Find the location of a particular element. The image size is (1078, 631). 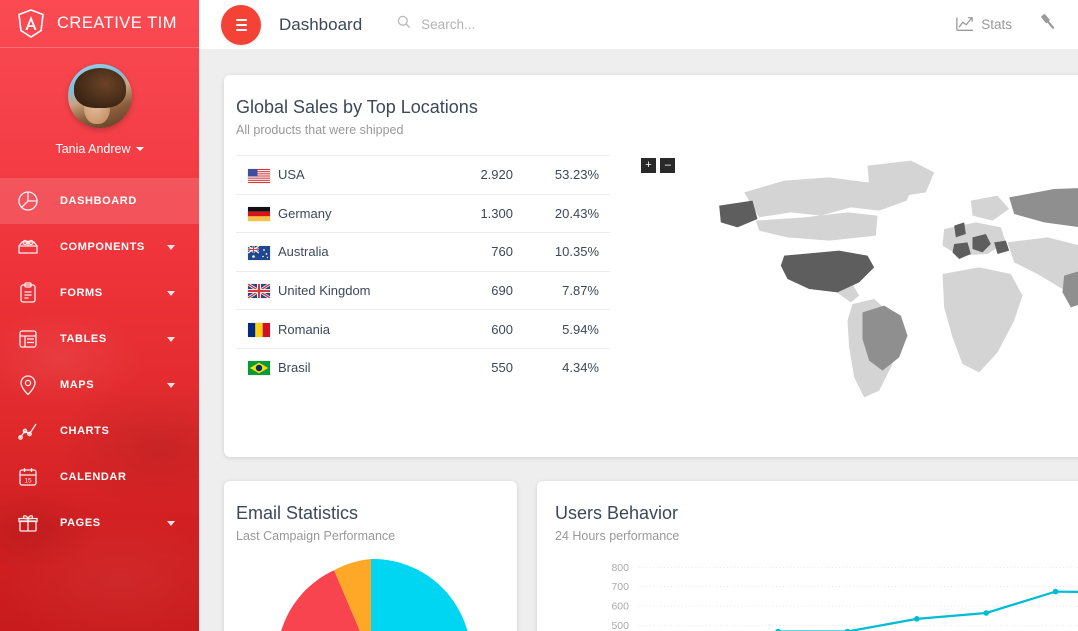

users-line-chart: 400500600700800 is located at coordinates (807, 593).